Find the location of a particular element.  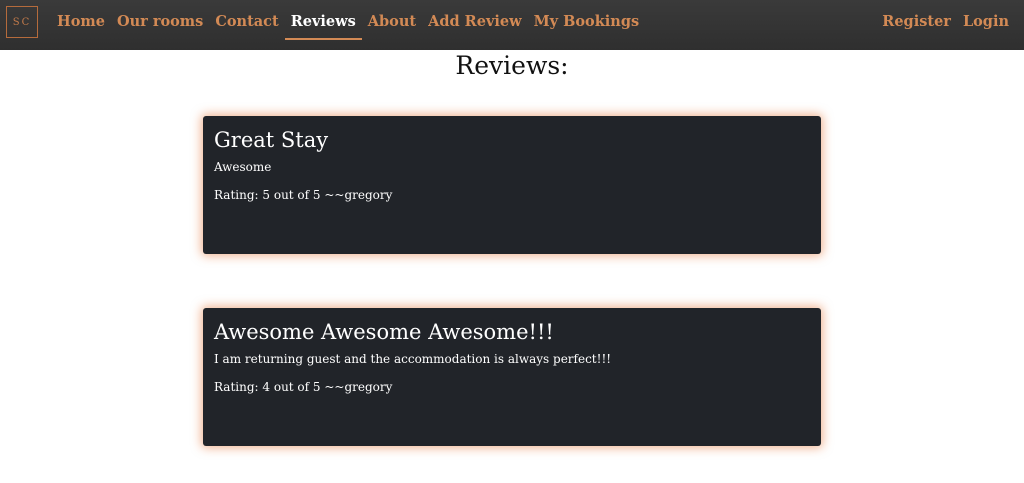

nav-link-login: Login is located at coordinates (986, 20).